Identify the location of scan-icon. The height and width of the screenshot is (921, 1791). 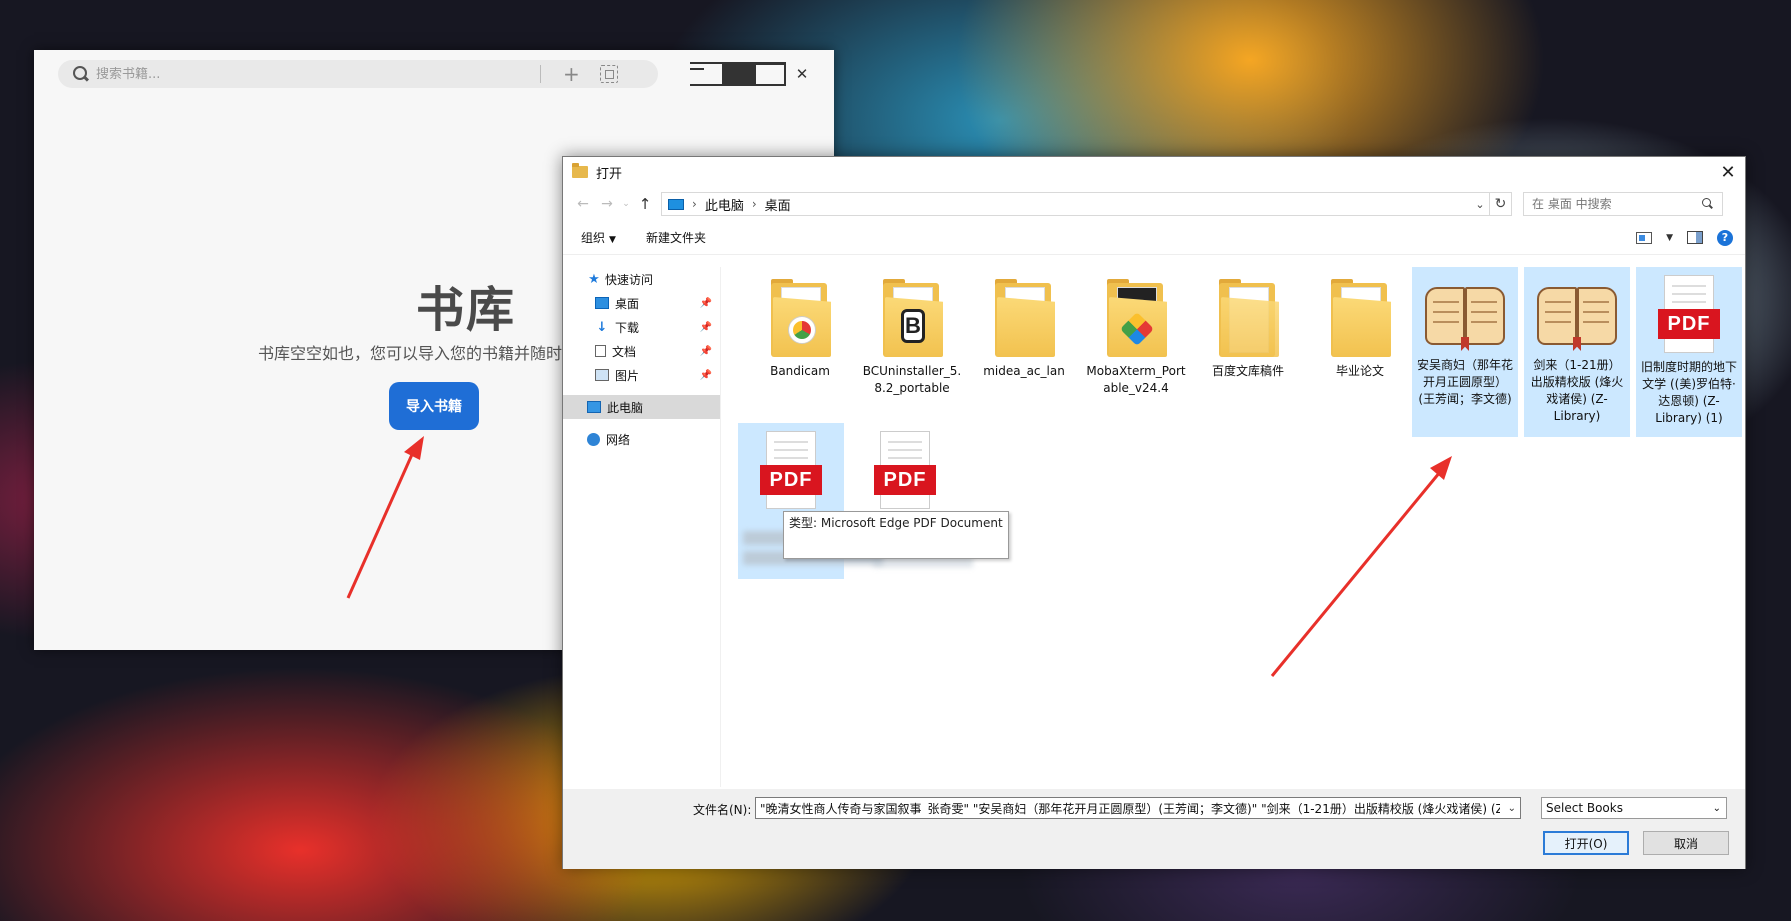
(608, 74).